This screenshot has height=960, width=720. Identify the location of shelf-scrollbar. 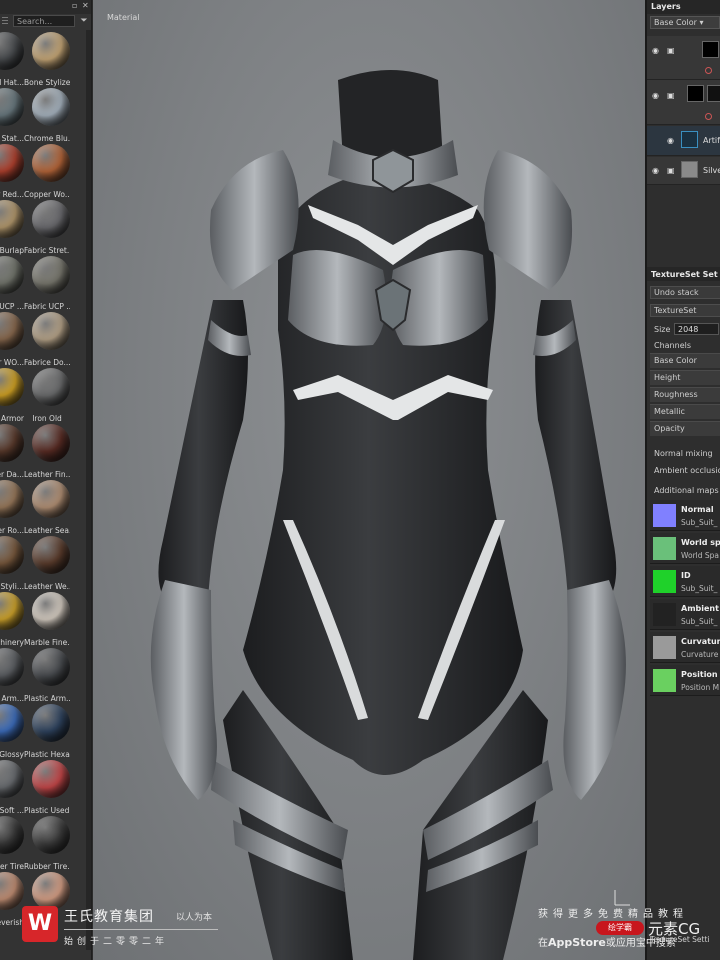
(88, 490).